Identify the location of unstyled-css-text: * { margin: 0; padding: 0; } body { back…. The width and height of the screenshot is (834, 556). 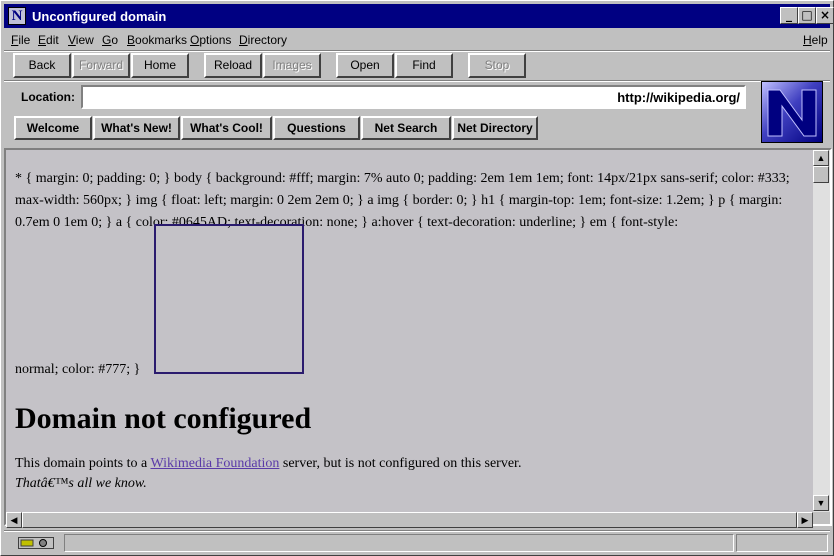
(402, 200).